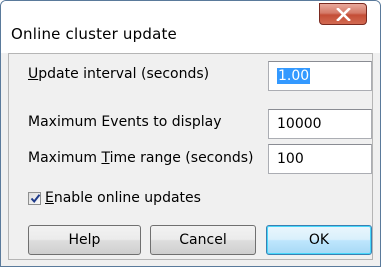 This screenshot has height=267, width=381. I want to click on update-interval-input: 1.00, so click(320, 76).